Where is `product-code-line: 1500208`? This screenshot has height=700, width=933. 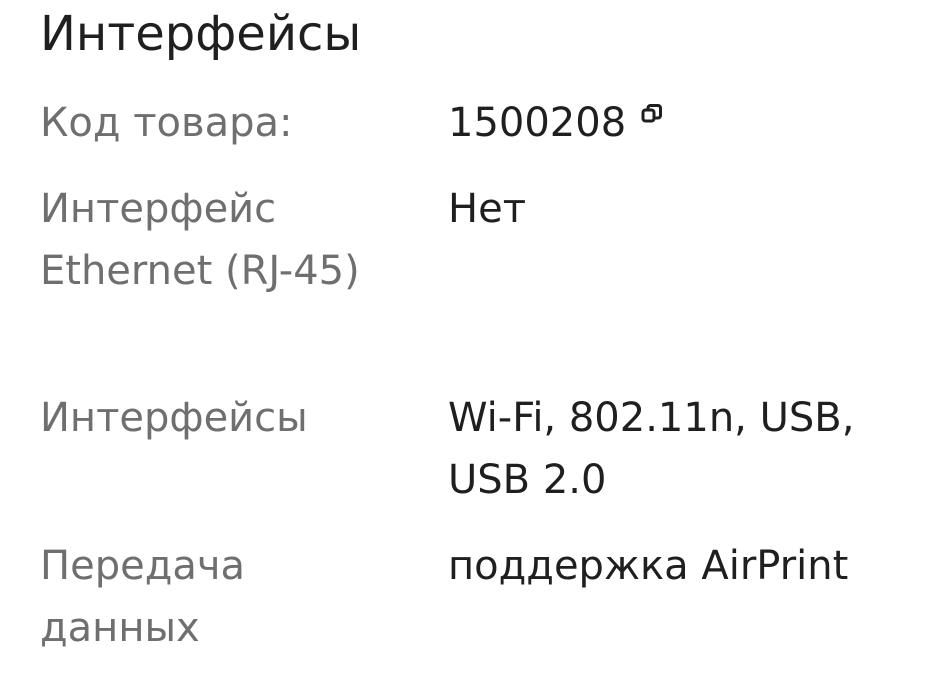 product-code-line: 1500208 is located at coordinates (556, 123).